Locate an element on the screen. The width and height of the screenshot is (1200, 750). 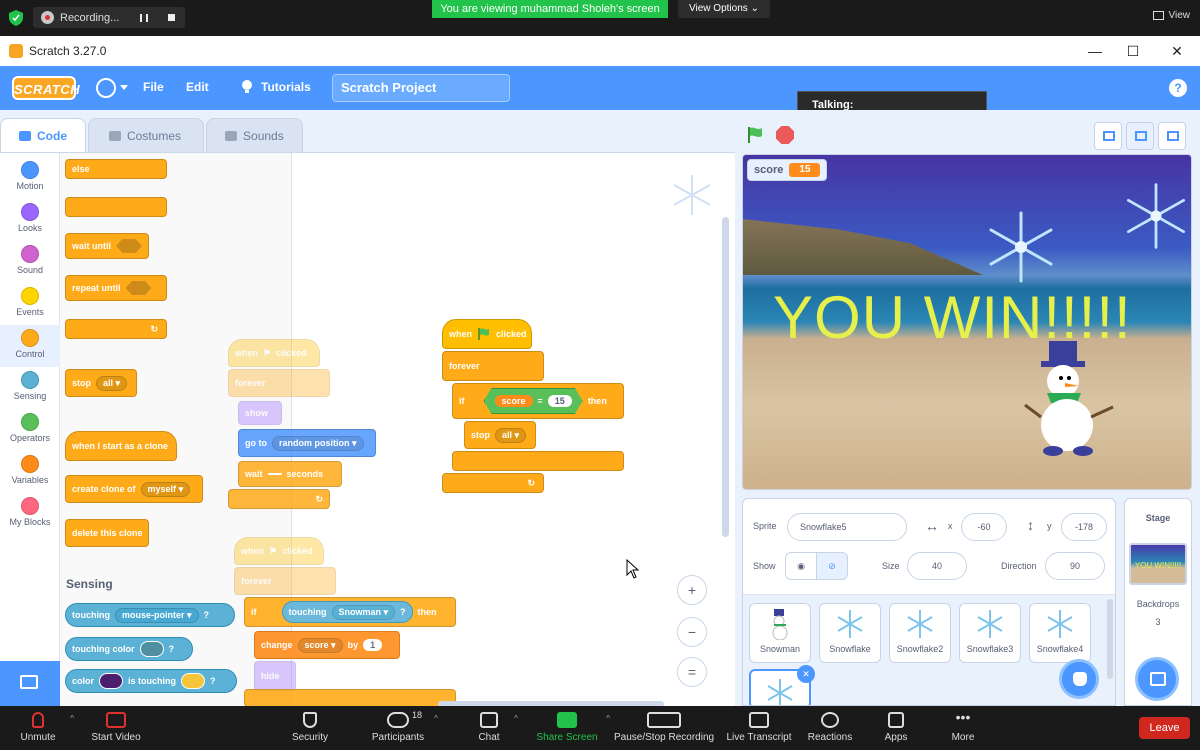
tab-sounds: Sounds is located at coordinates (254, 135).